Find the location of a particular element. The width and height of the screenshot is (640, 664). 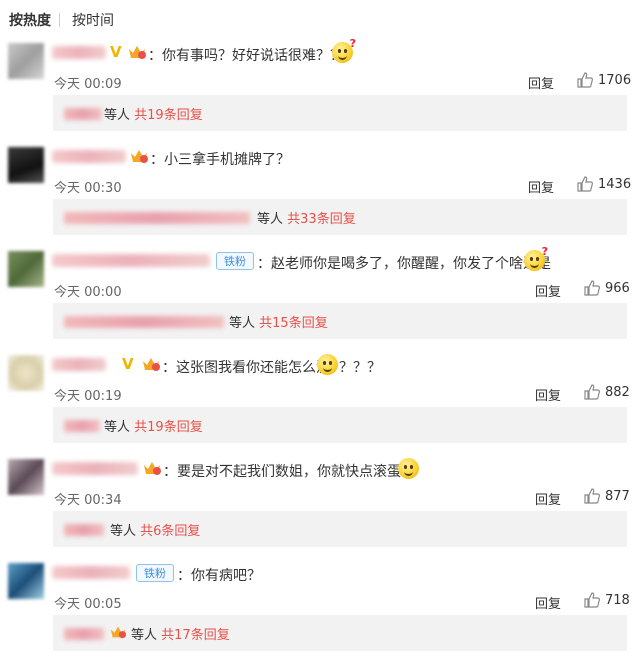

comment-time: 今天 00:34 is located at coordinates (88, 500).